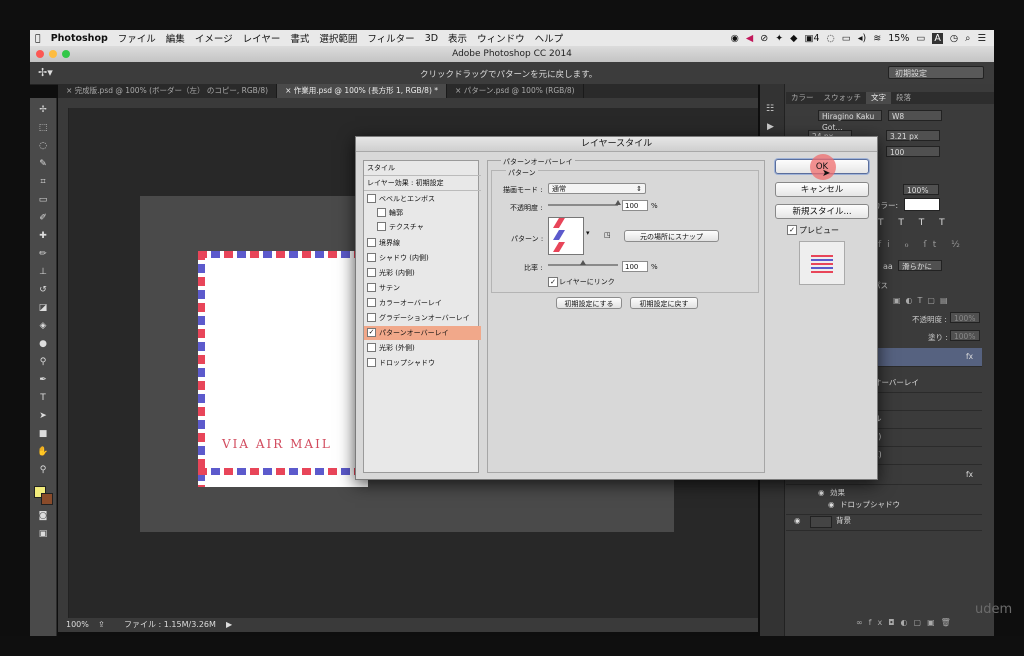 Image resolution: width=1024 pixels, height=656 pixels. What do you see at coordinates (553, 282) in the screenshot?
I see `link-with-layer-checkbox: ✓` at bounding box center [553, 282].